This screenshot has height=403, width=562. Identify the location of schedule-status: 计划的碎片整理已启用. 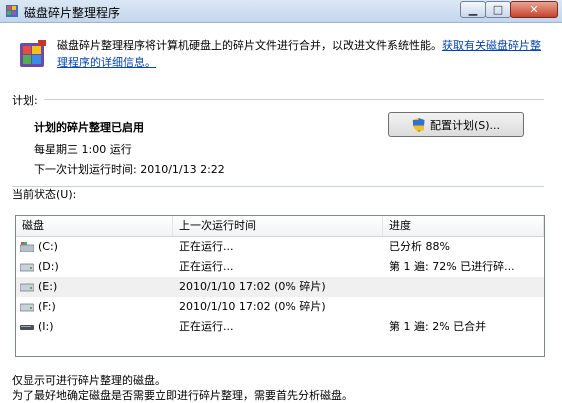
(89, 127).